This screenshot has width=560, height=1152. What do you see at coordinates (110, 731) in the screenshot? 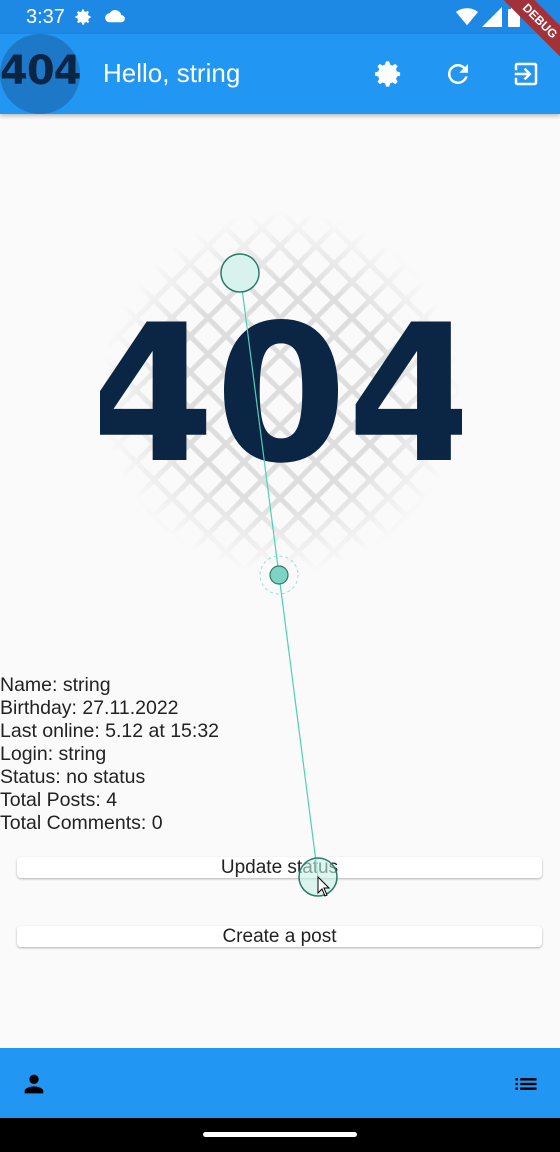
I see `profile-last-online: Last online: 5.12 at 15:32` at bounding box center [110, 731].